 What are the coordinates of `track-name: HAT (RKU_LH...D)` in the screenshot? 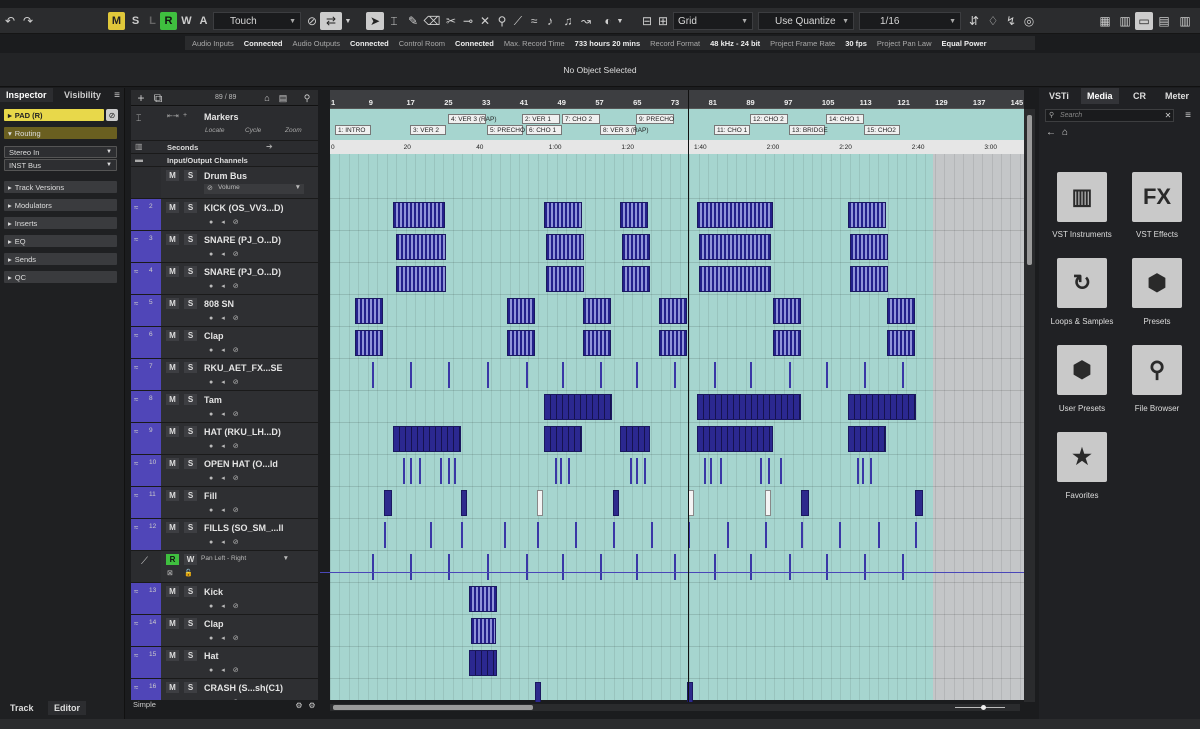 It's located at (242, 432).